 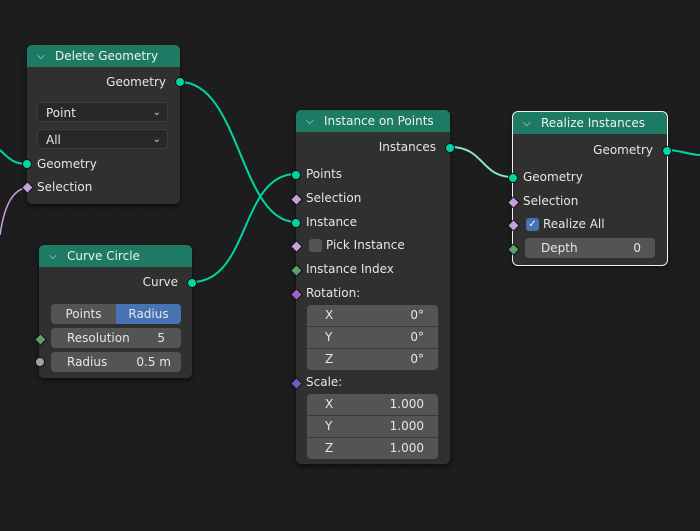 I want to click on input-instance-socket, so click(x=296, y=223).